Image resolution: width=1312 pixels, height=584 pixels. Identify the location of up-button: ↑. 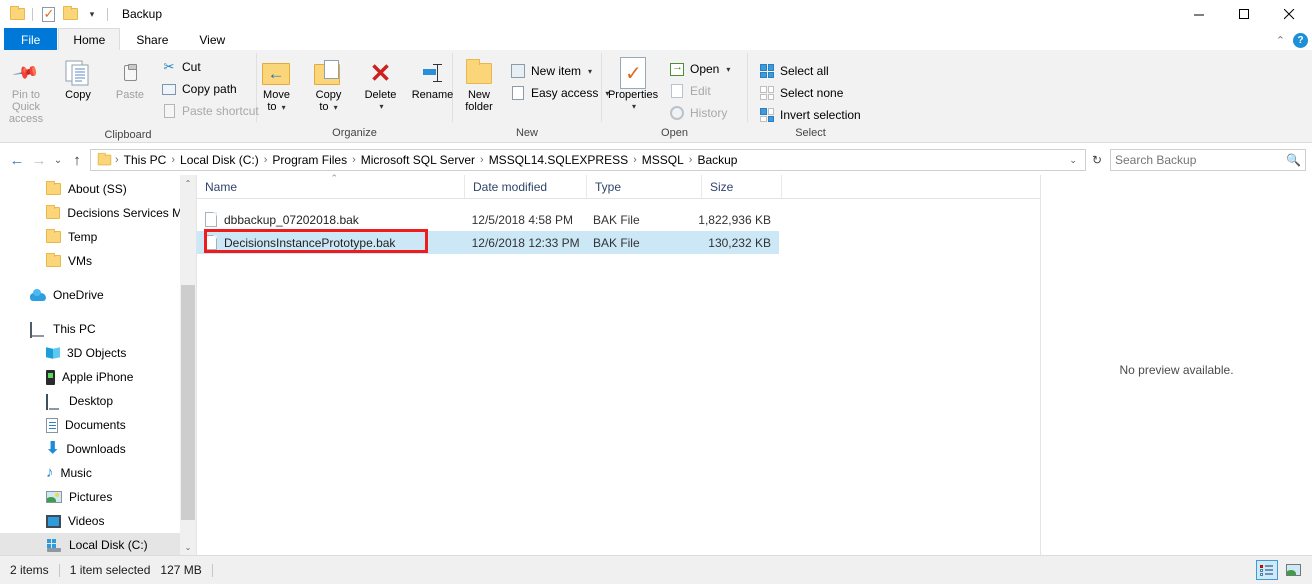
(77, 160).